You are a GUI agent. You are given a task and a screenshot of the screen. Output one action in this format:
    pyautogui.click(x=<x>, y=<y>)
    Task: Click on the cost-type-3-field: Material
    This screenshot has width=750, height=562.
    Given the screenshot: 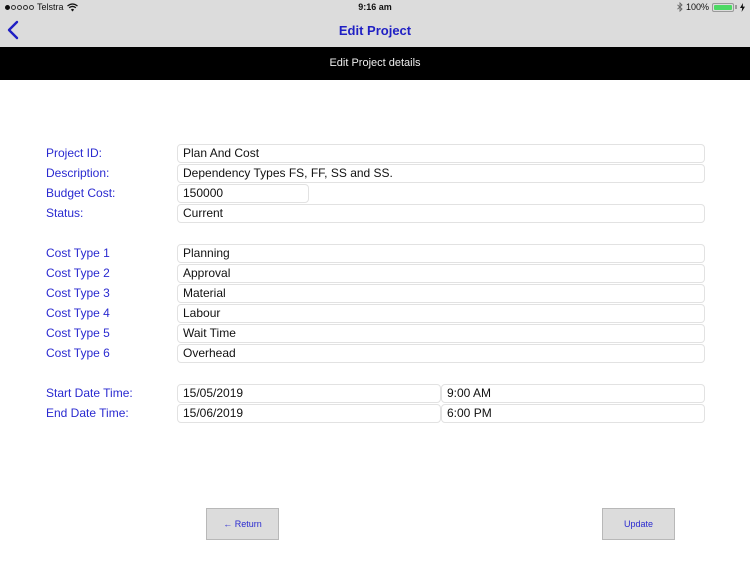 What is the action you would take?
    pyautogui.click(x=441, y=293)
    